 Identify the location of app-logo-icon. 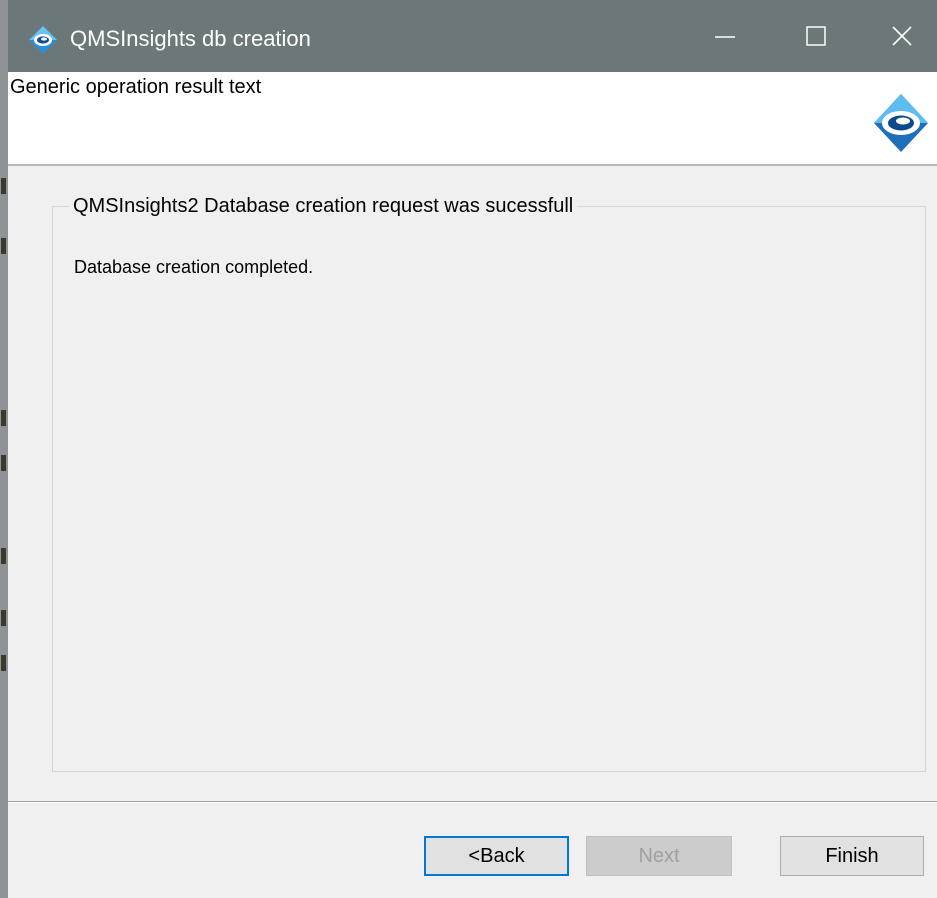
(43, 40).